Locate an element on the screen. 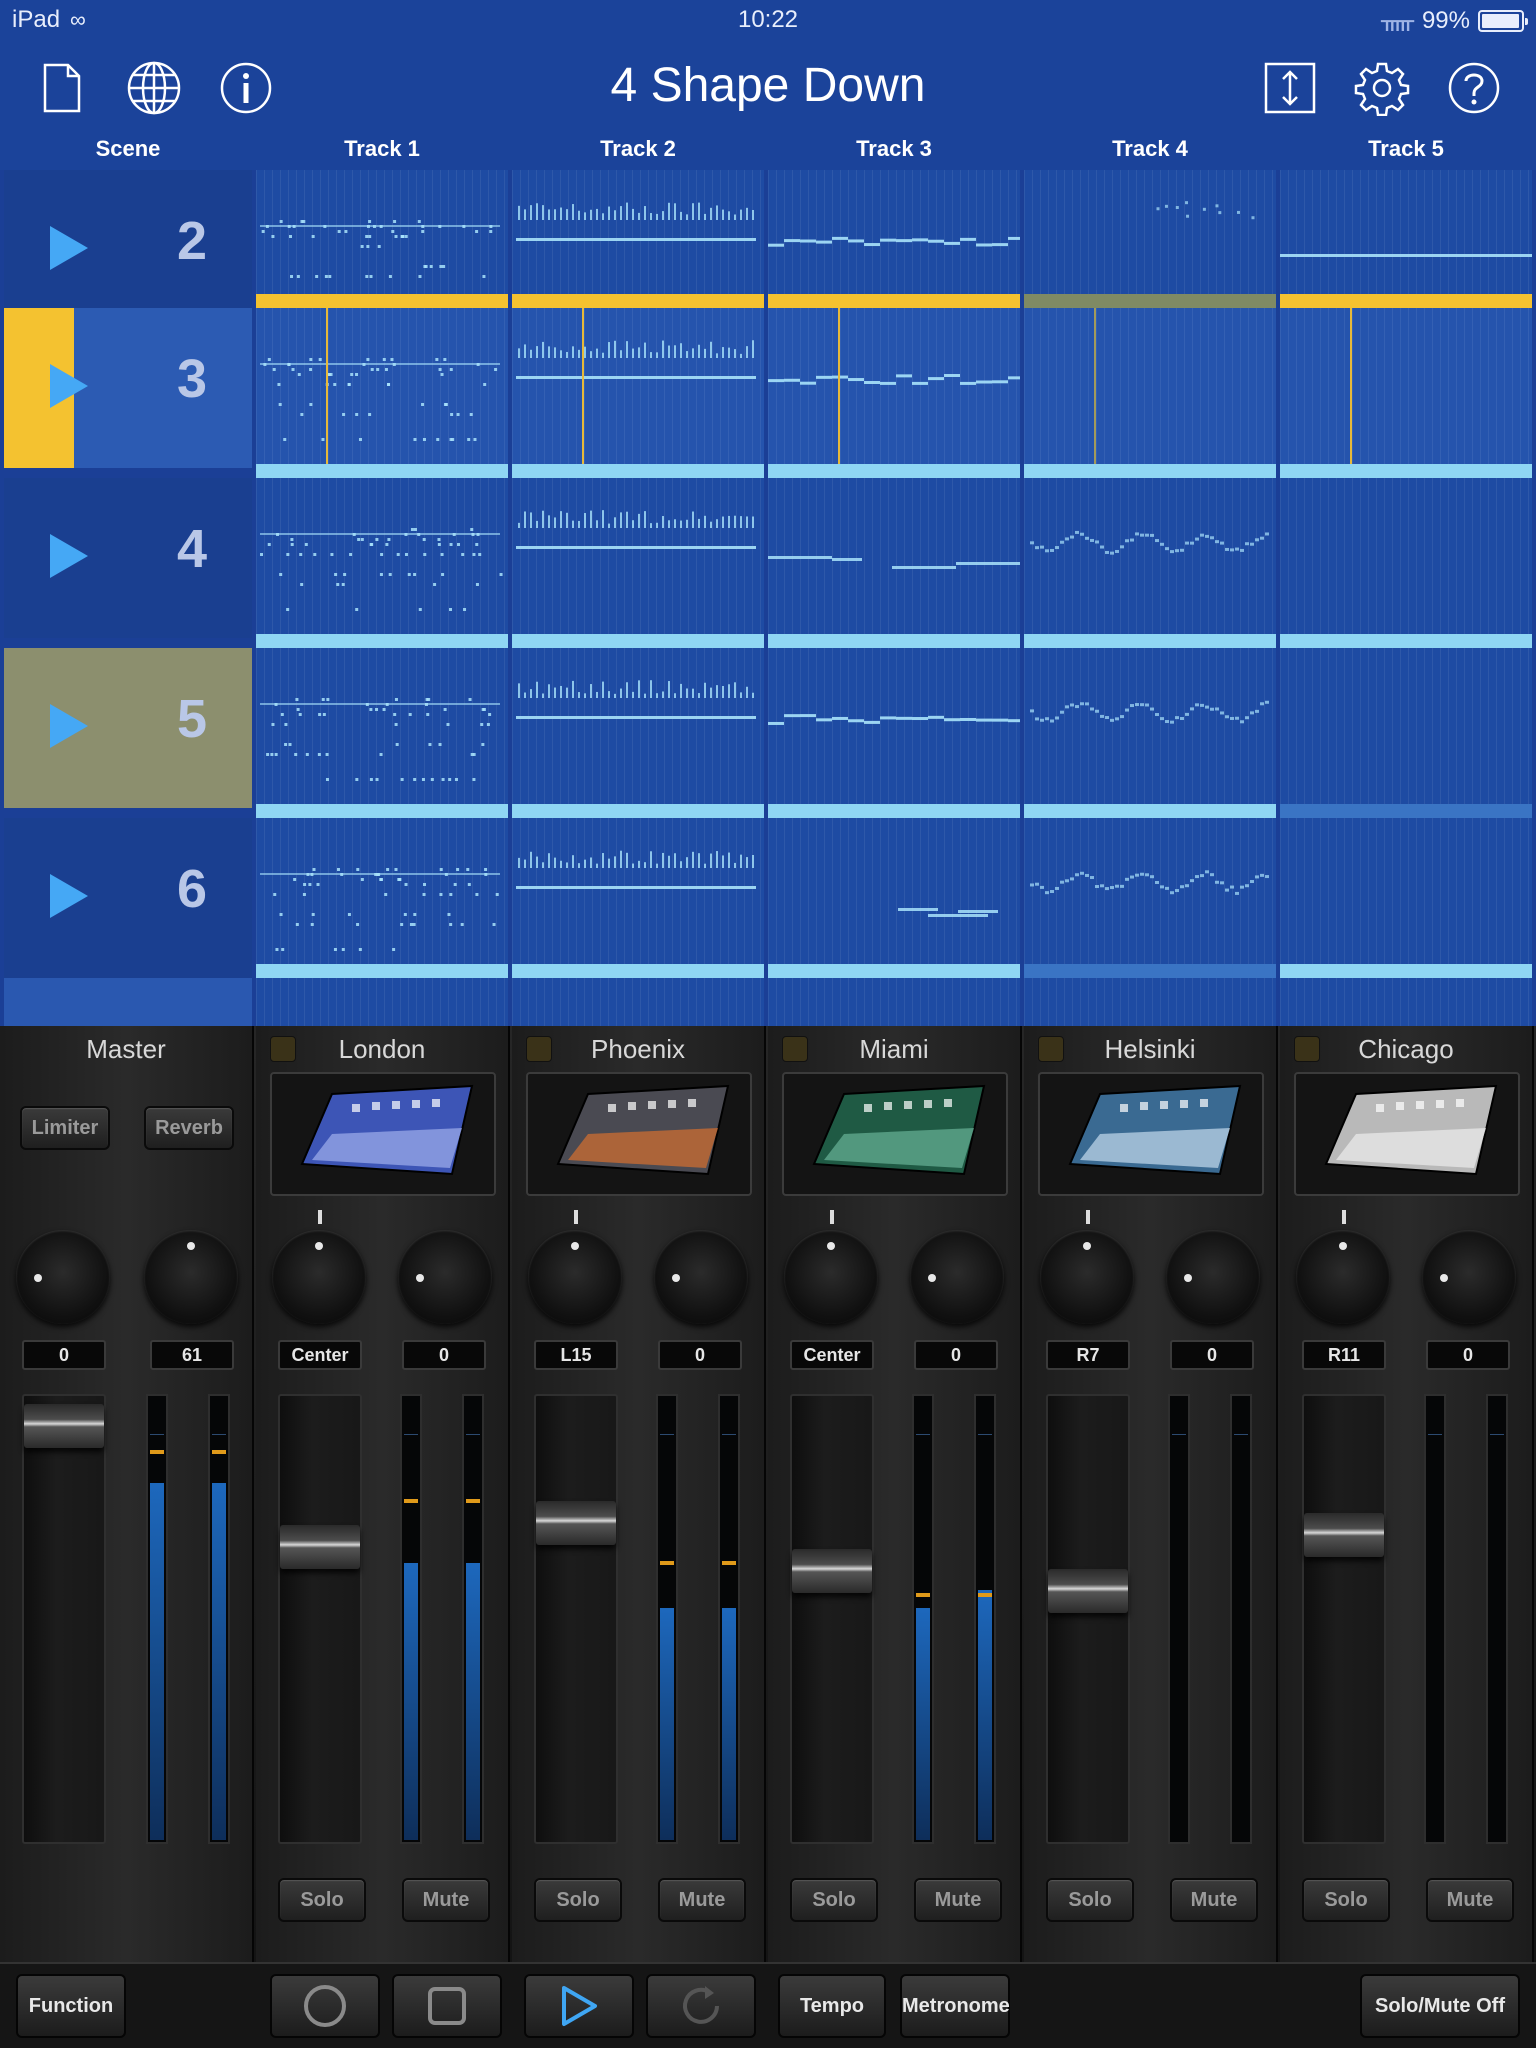 This screenshot has width=1536, height=2048. scene-cell: 3 is located at coordinates (128, 388).